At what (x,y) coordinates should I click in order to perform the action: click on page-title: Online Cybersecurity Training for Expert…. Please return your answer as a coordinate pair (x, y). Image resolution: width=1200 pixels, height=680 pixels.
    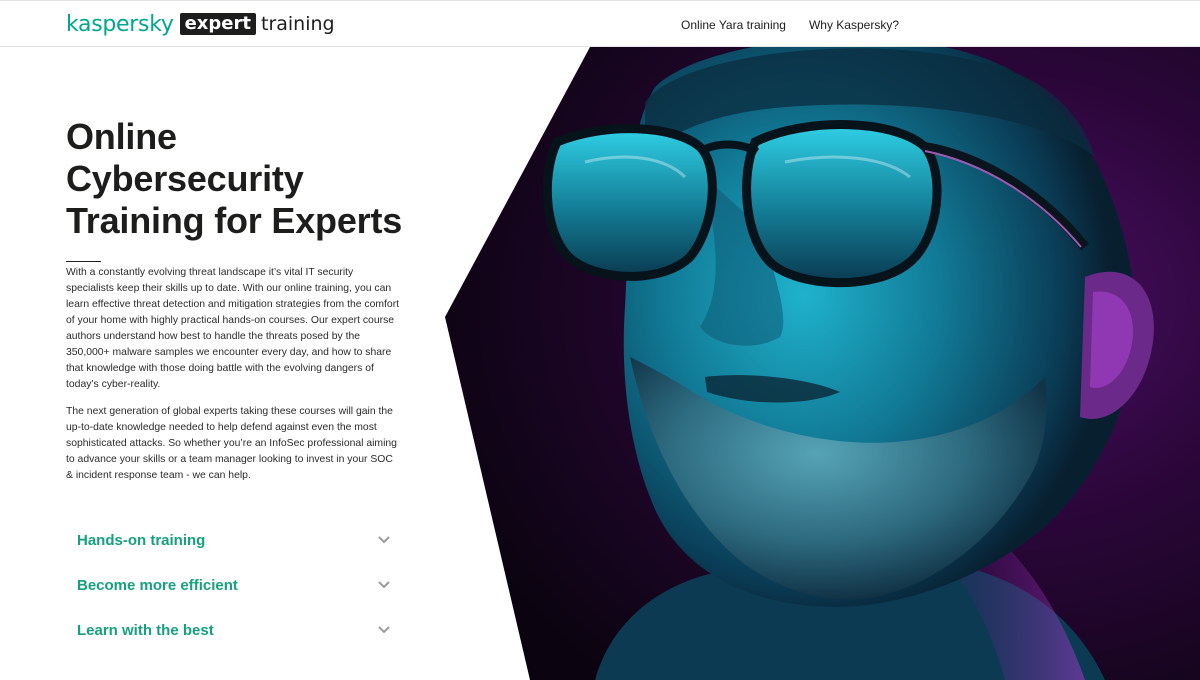
    Looking at the image, I should click on (234, 178).